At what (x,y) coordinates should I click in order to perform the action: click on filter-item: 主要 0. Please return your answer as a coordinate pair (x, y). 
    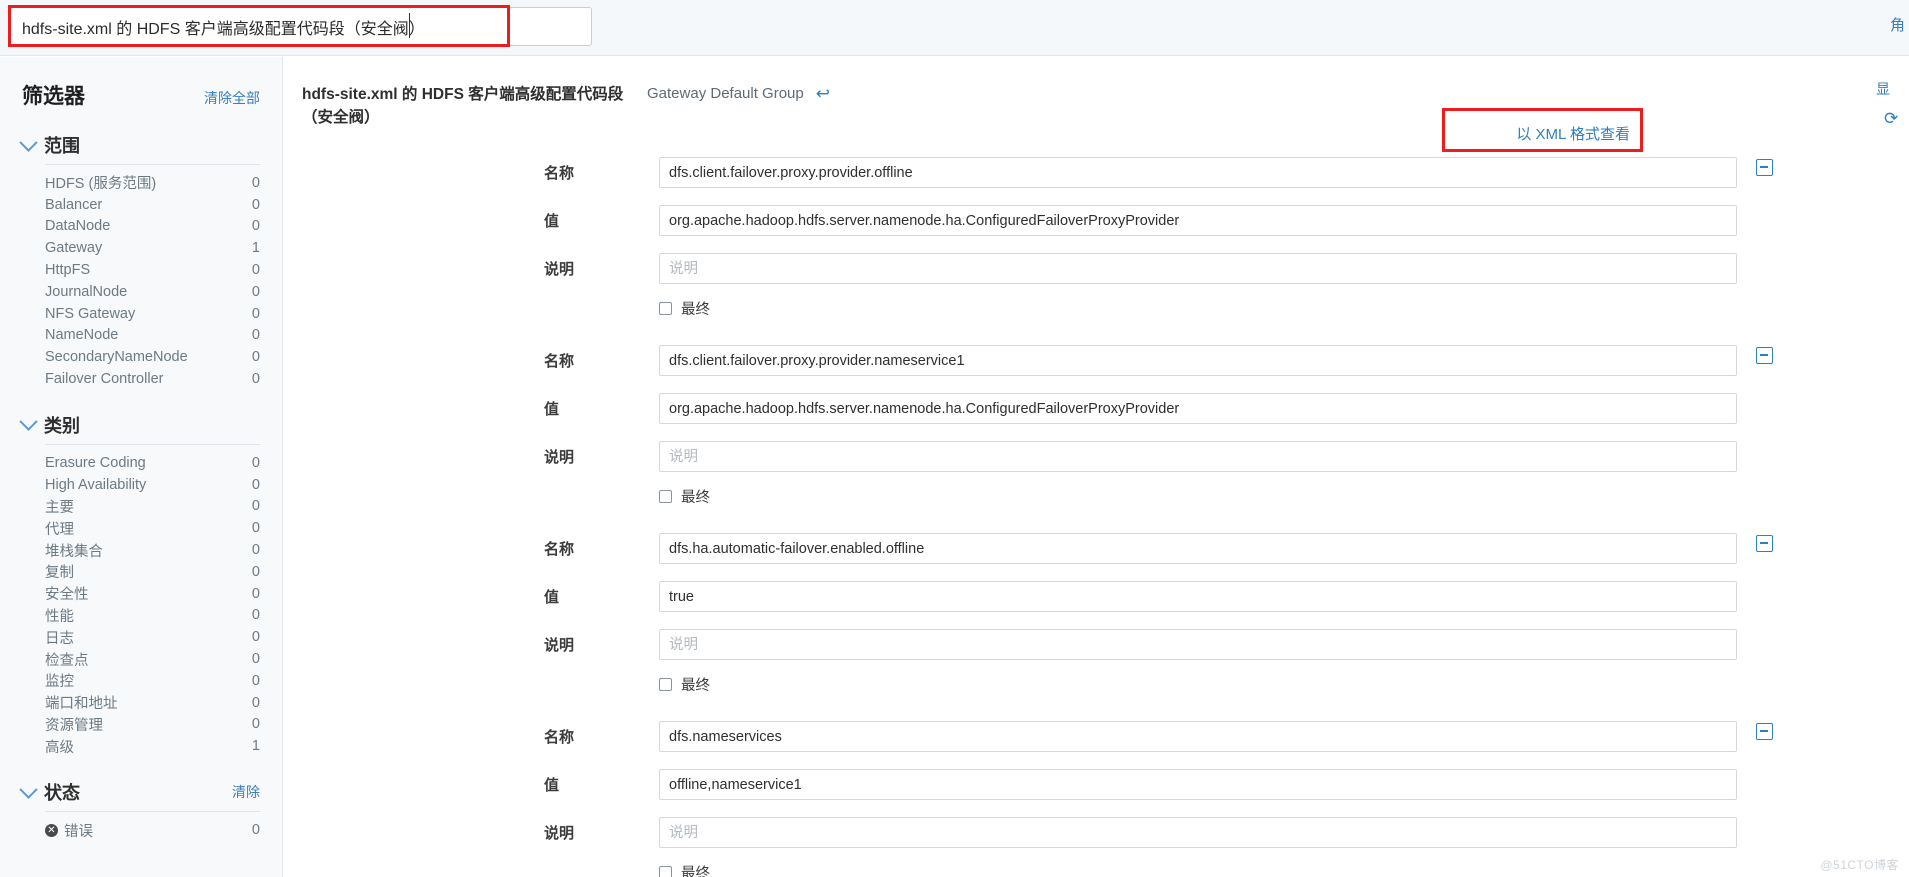
    Looking at the image, I should click on (152, 507).